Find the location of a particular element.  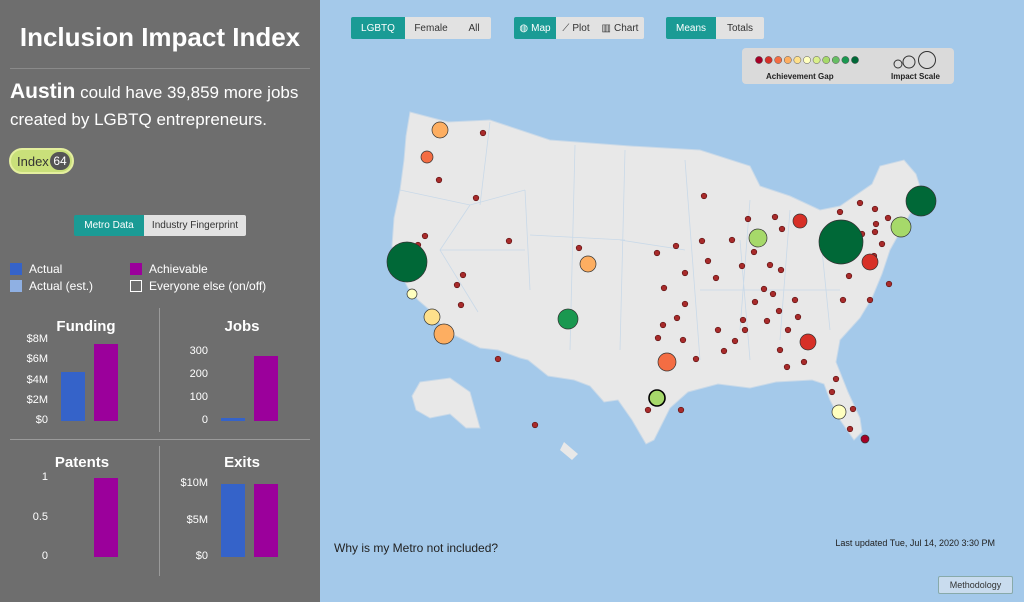

bar-jobs-achievable is located at coordinates (266, 388).